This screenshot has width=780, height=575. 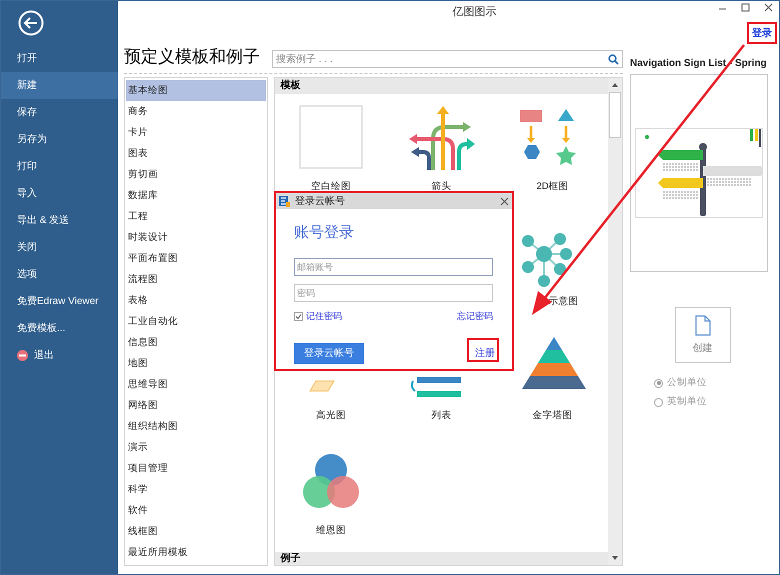 What do you see at coordinates (320, 201) in the screenshot?
I see `dialog-title: 登录云帐号` at bounding box center [320, 201].